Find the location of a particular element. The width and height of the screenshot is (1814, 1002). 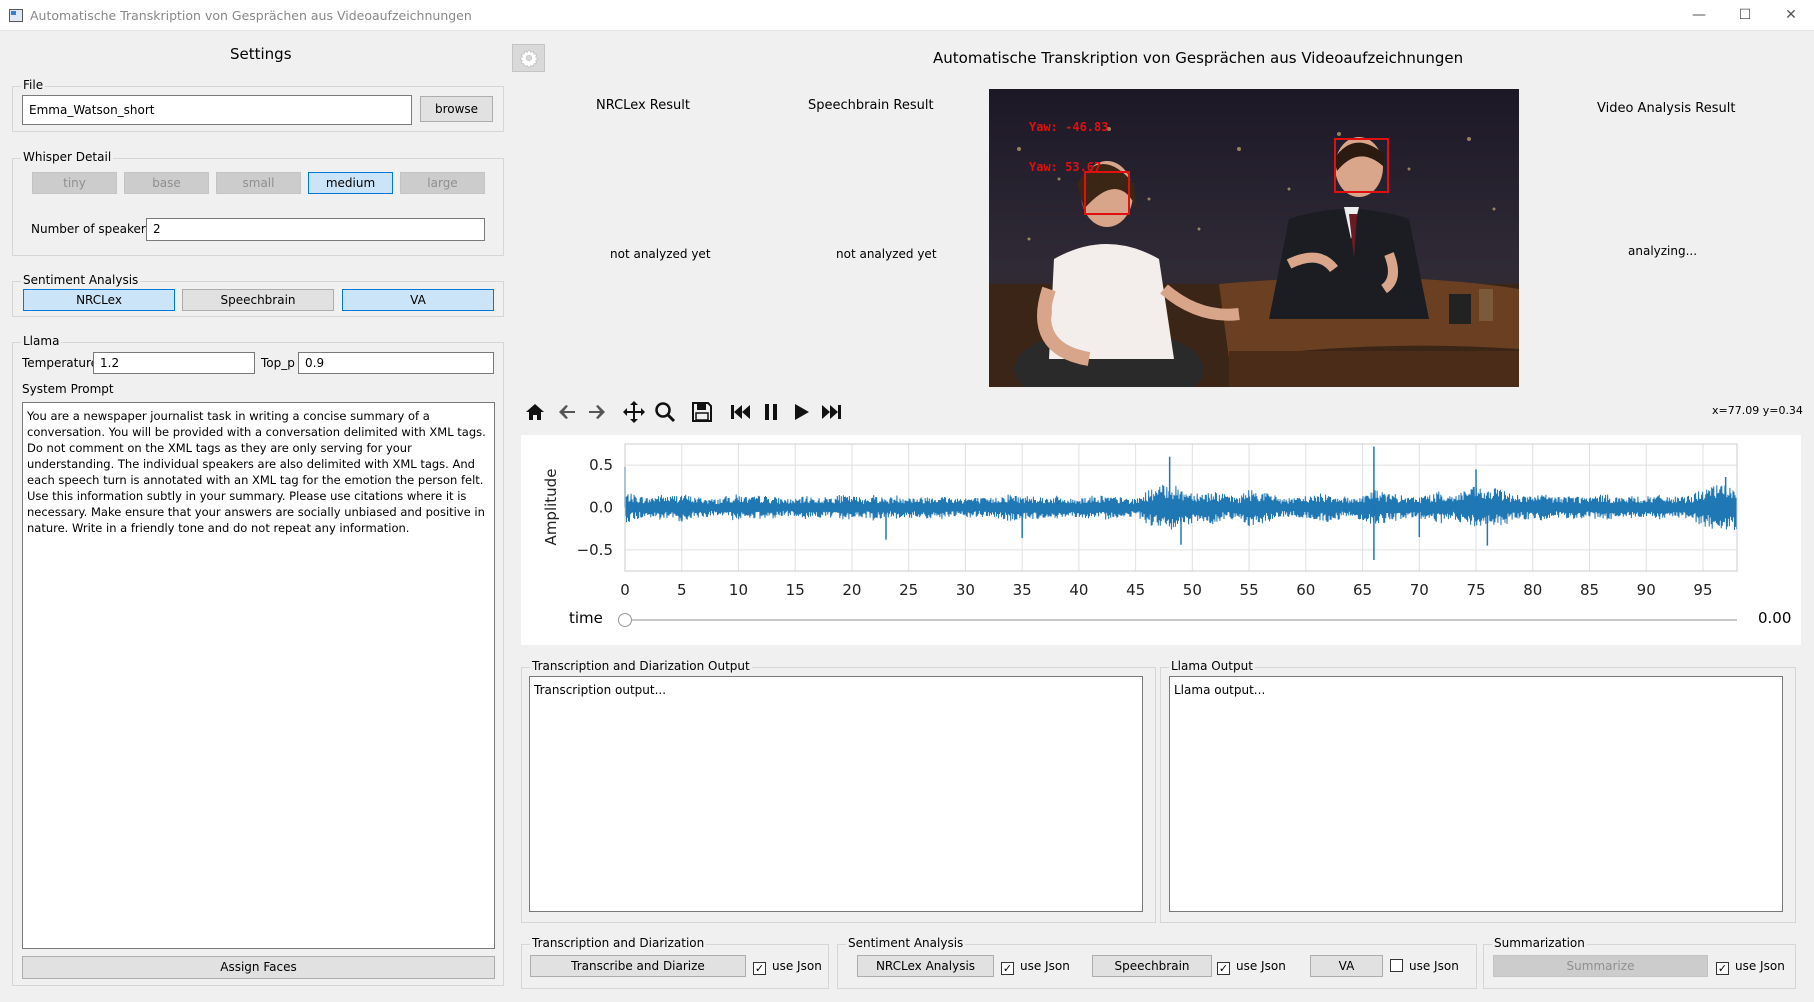

home-icon is located at coordinates (535, 412).